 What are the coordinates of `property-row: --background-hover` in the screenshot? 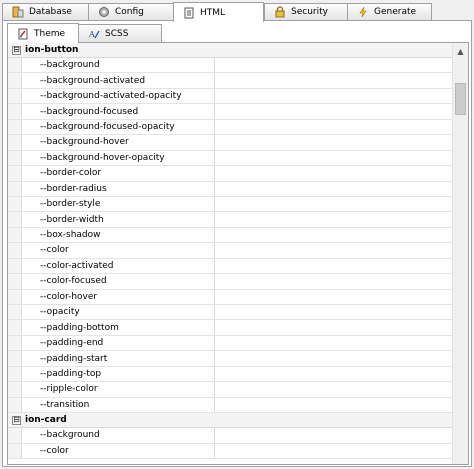 It's located at (230, 143).